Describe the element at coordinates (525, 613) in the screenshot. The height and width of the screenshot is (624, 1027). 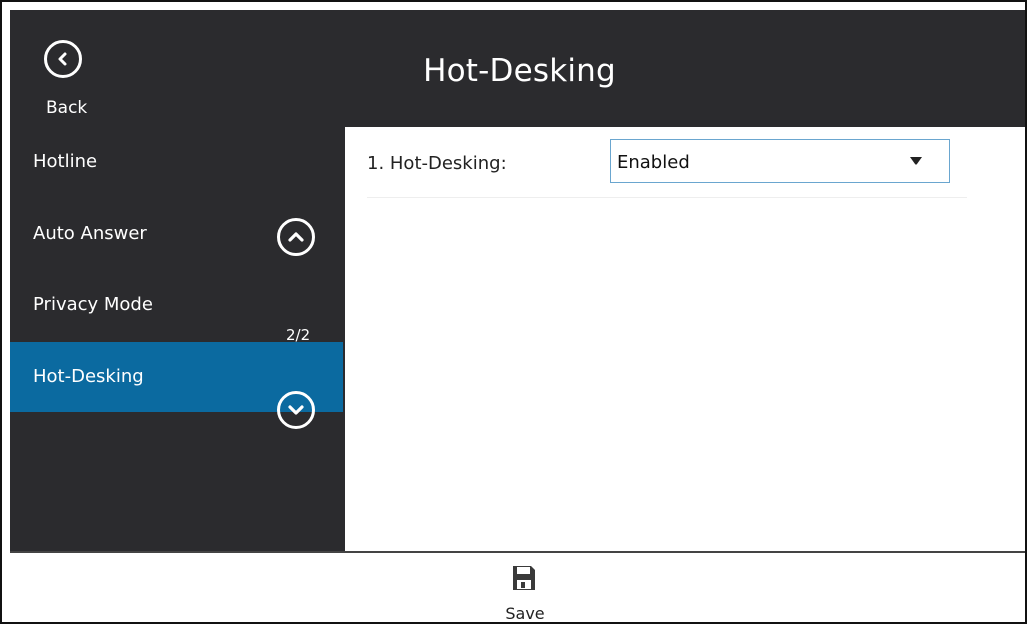
I see `save-label: Save` at that location.